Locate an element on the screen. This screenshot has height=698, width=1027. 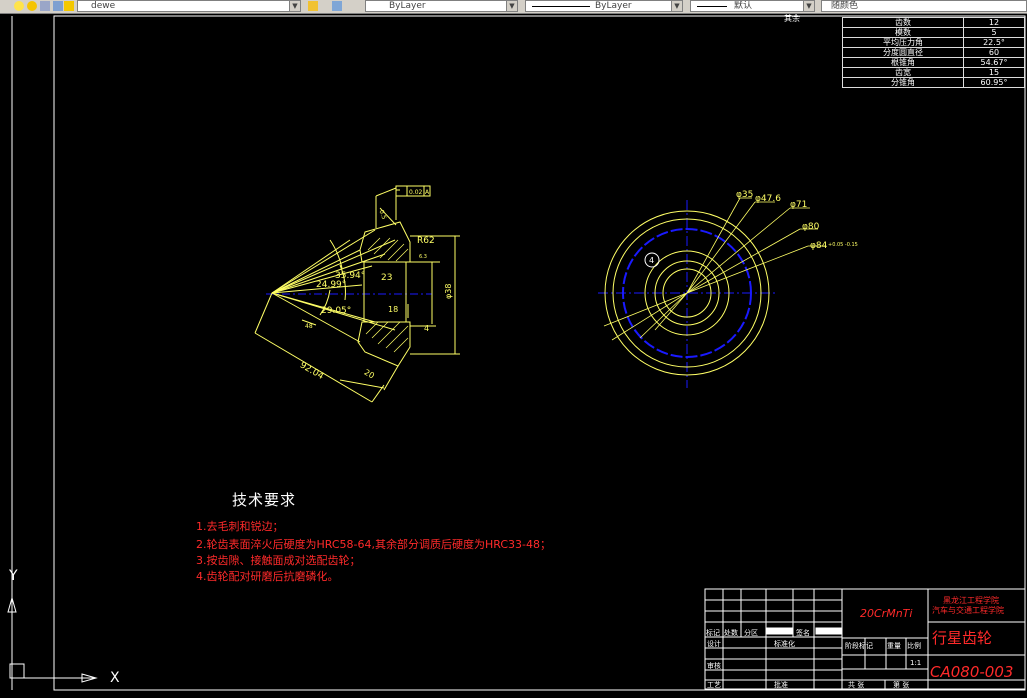
param-row: 齿数 12 is located at coordinates (933, 22).